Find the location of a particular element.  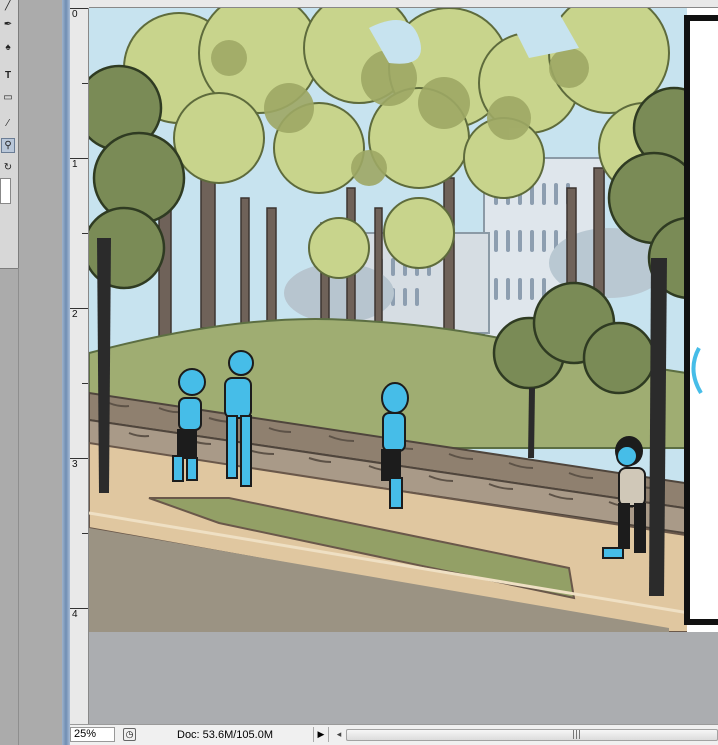

ruler-label-1: 1 is located at coordinates (75, 164).